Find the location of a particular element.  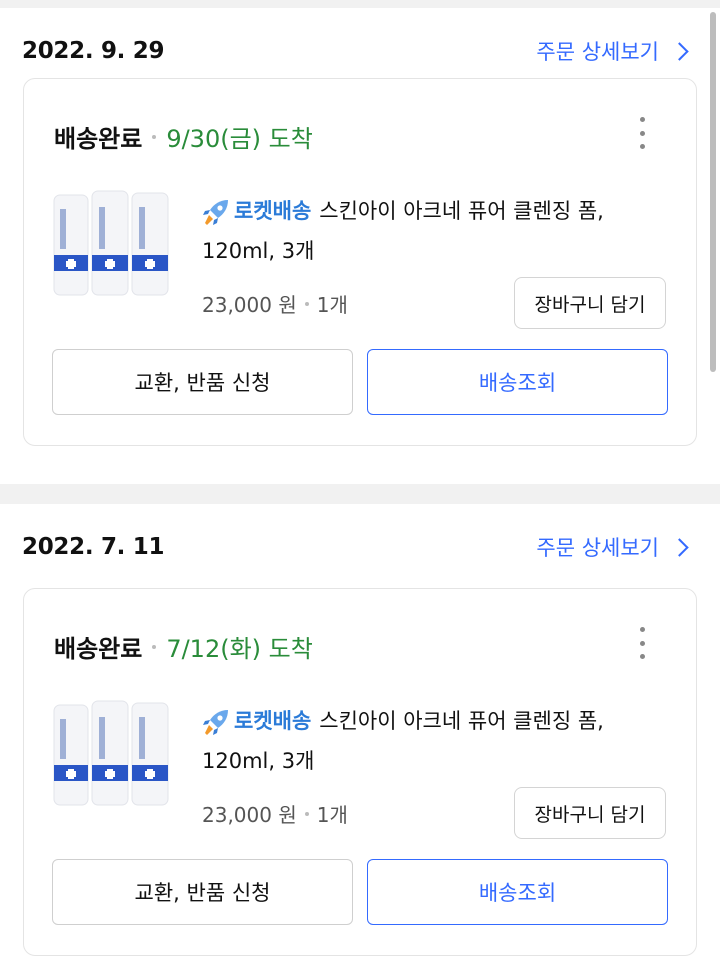

arrival-date: 7/12(화) 도착 is located at coordinates (239, 649).